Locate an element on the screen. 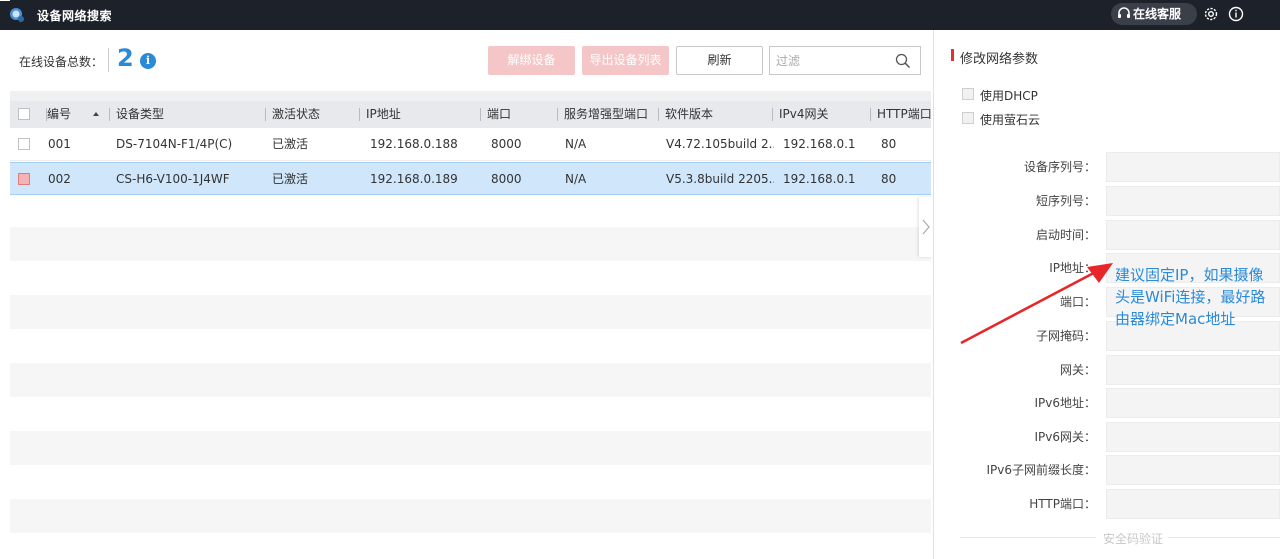 Image resolution: width=1280 pixels, height=559 pixels. col-header-http-port: HTTP端口 is located at coordinates (900, 114).